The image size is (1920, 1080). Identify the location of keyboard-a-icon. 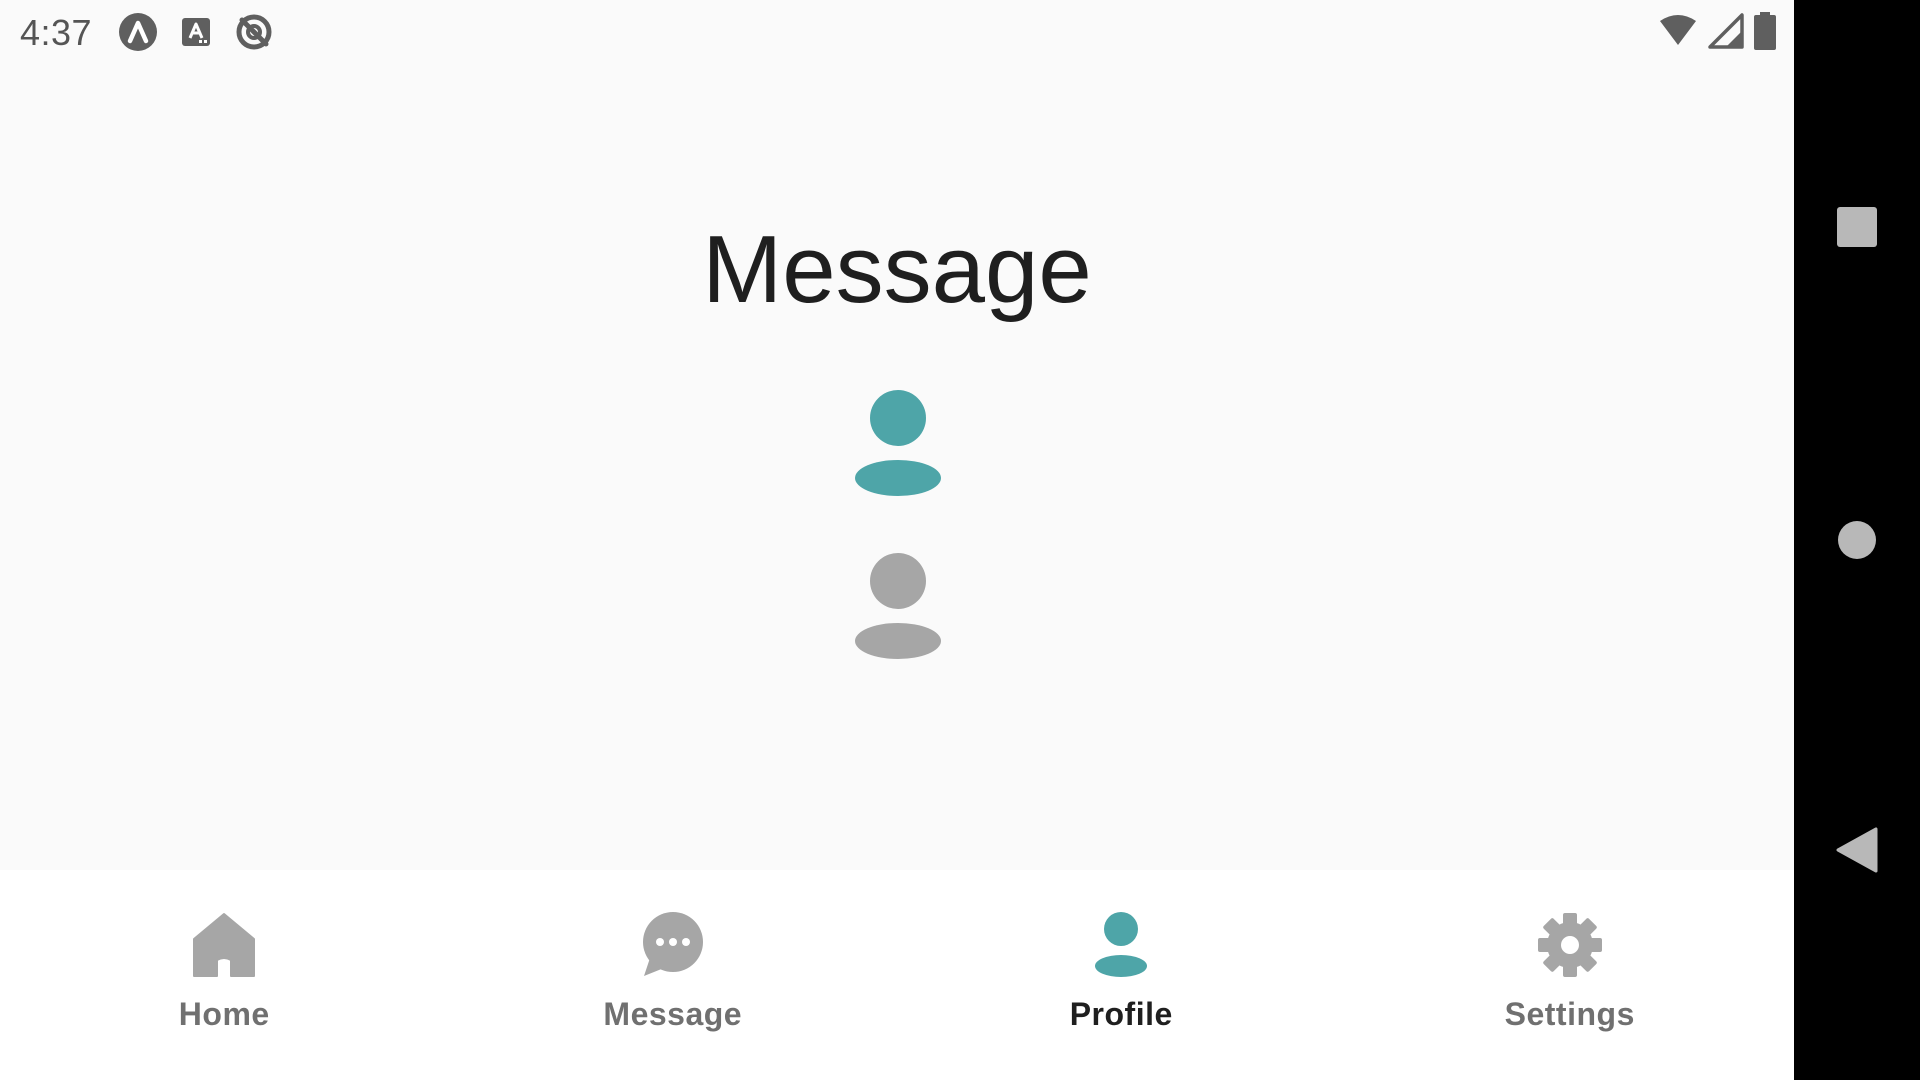
(196, 32).